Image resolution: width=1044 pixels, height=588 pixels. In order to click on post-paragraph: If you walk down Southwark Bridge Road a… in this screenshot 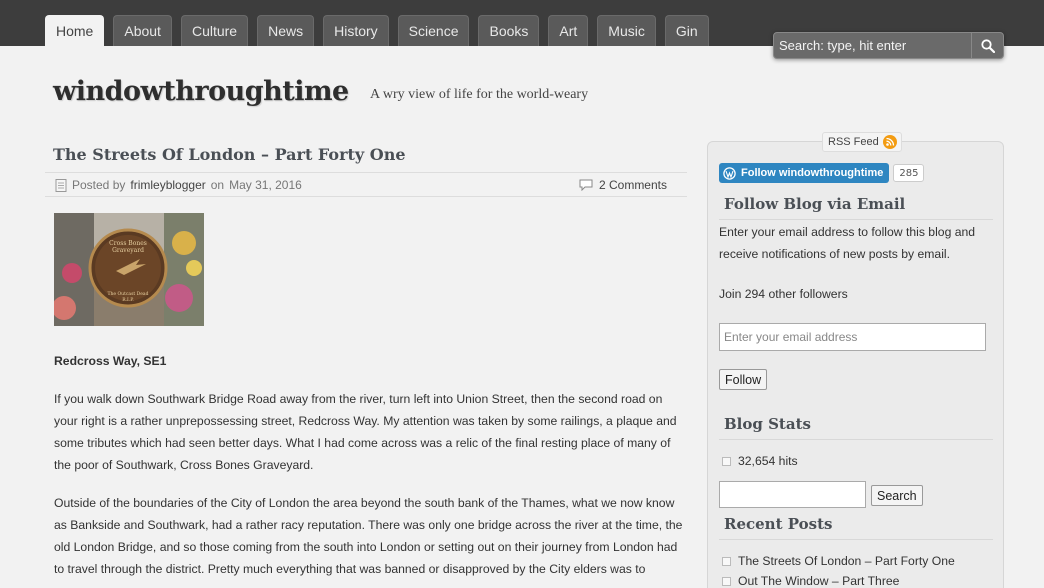, I will do `click(365, 432)`.